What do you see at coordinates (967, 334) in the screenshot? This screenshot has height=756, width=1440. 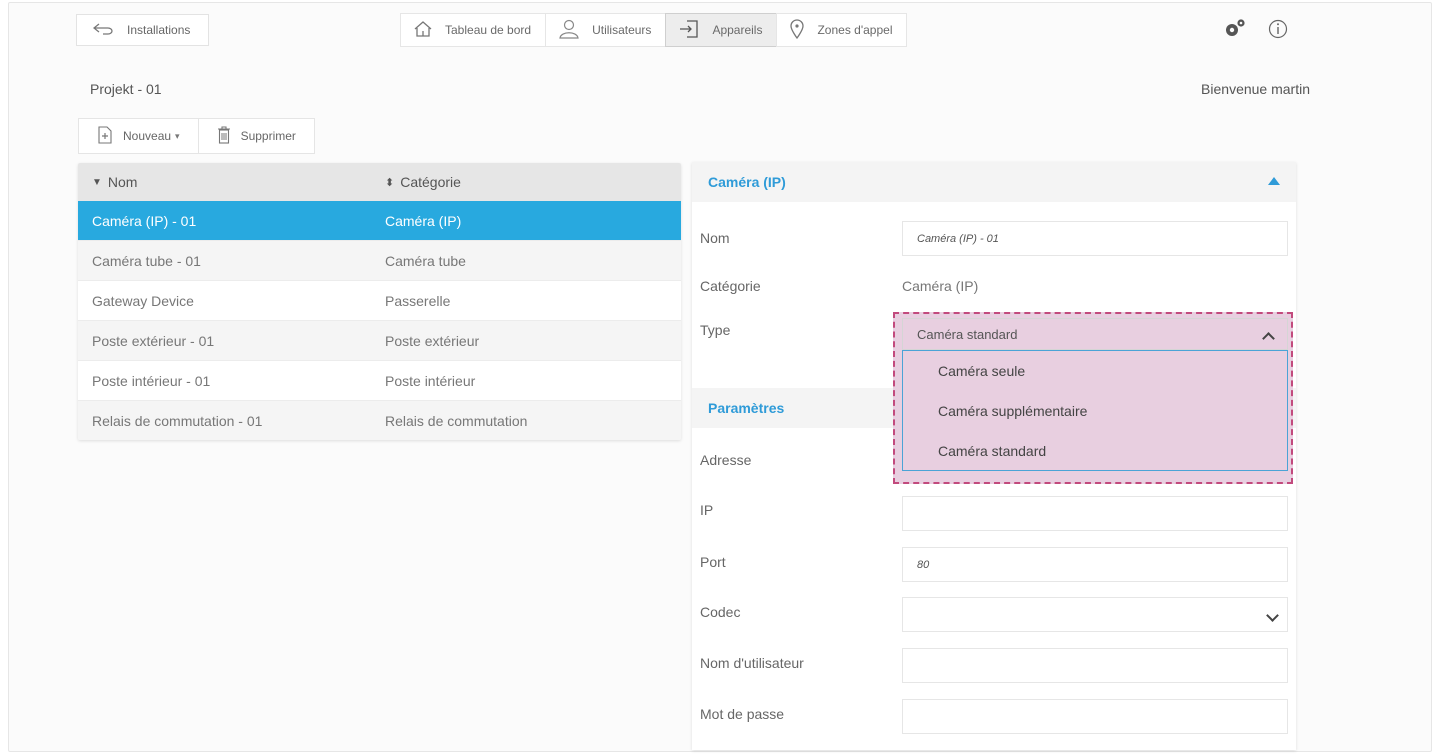 I see `type-select-value: Caméra standard` at bounding box center [967, 334].